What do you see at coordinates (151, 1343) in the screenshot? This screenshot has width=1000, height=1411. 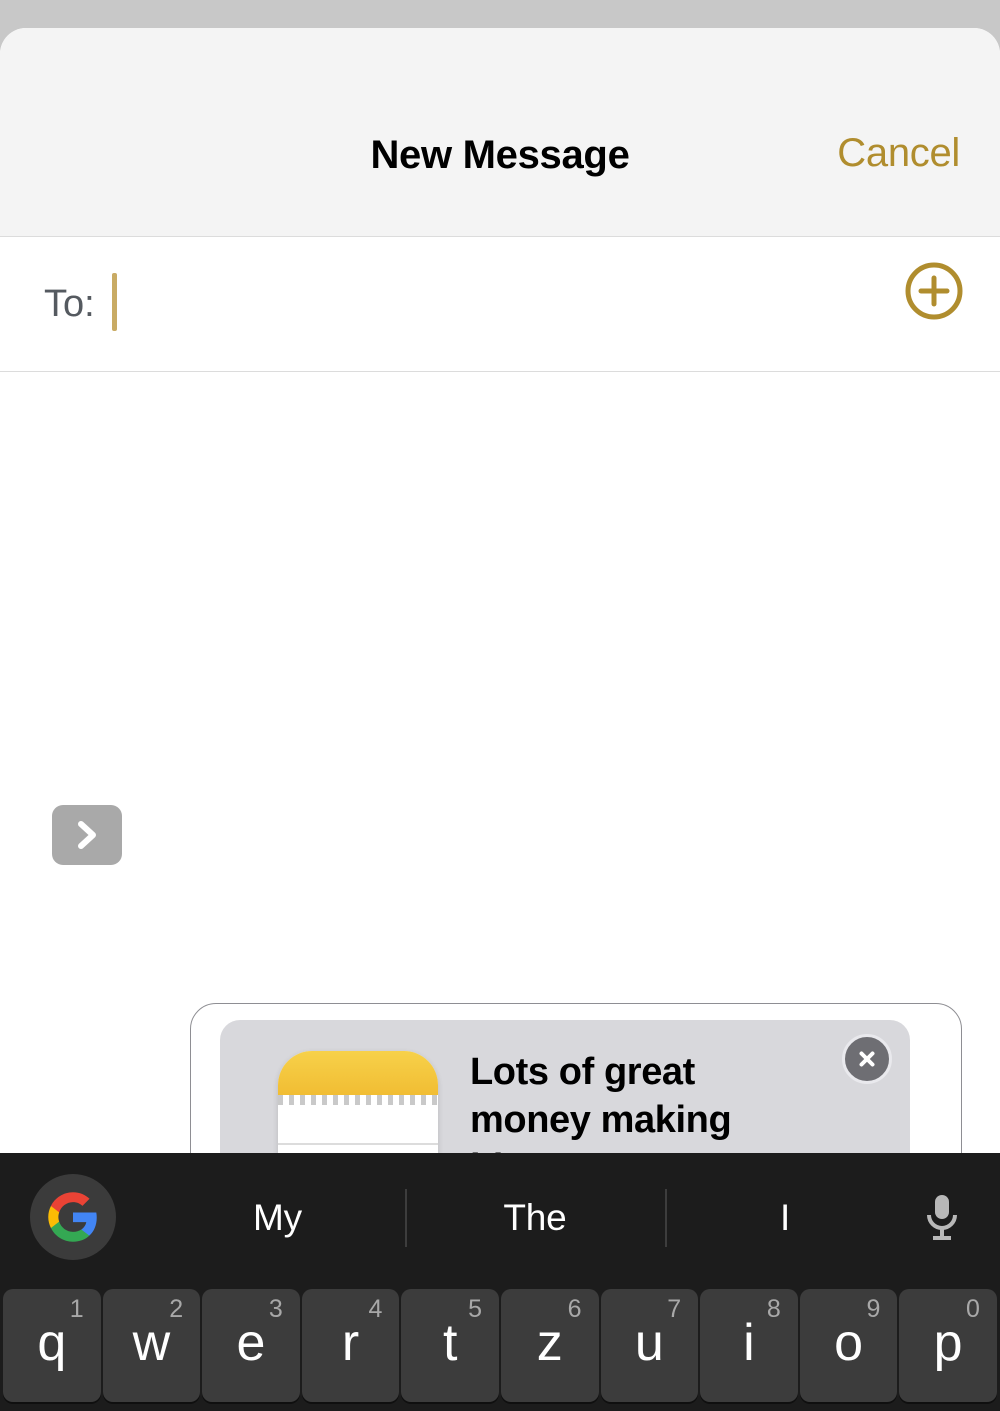 I see `key-letter-label: w` at bounding box center [151, 1343].